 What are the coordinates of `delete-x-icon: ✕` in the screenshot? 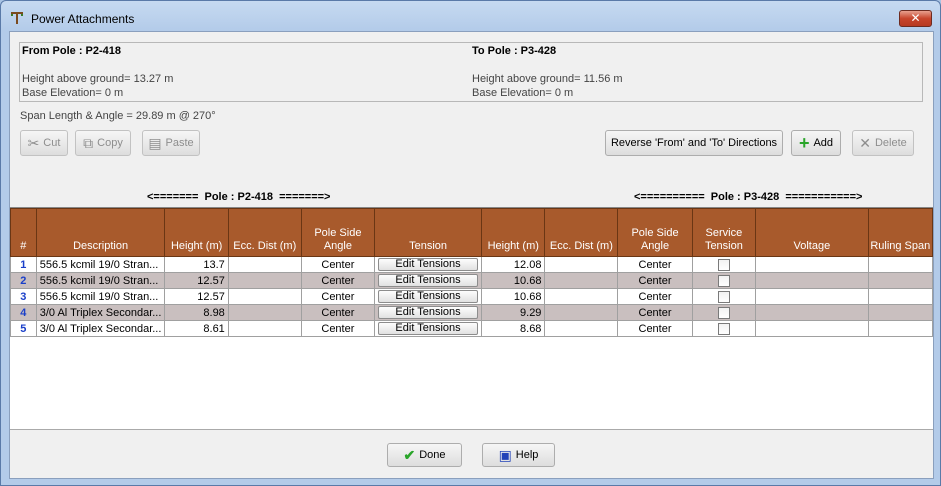 It's located at (865, 143).